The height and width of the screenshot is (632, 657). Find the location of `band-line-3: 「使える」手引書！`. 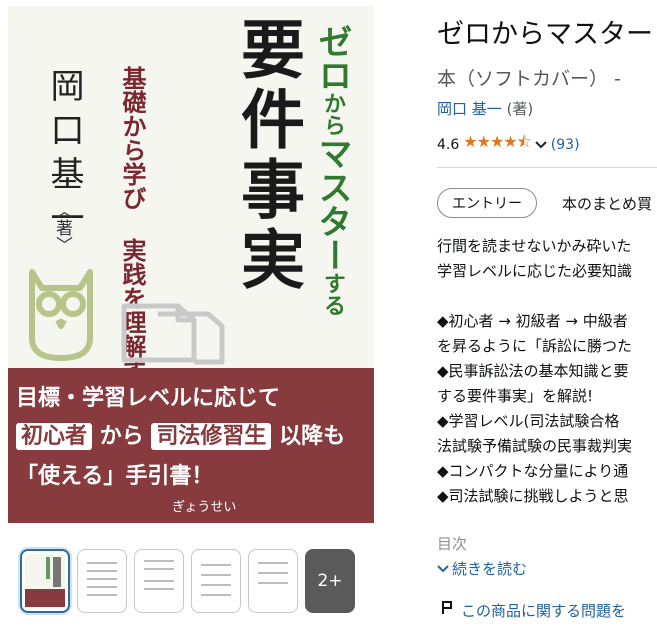

band-line-3: 「使える」手引書！ is located at coordinates (115, 476).